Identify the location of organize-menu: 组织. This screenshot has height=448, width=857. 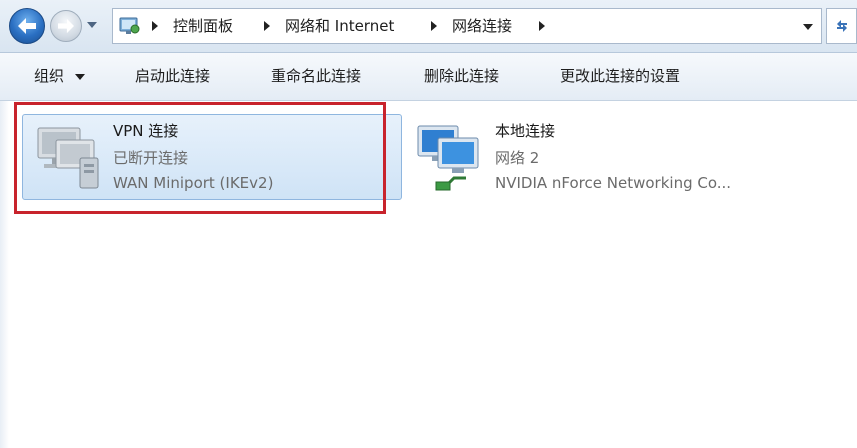
(59, 76).